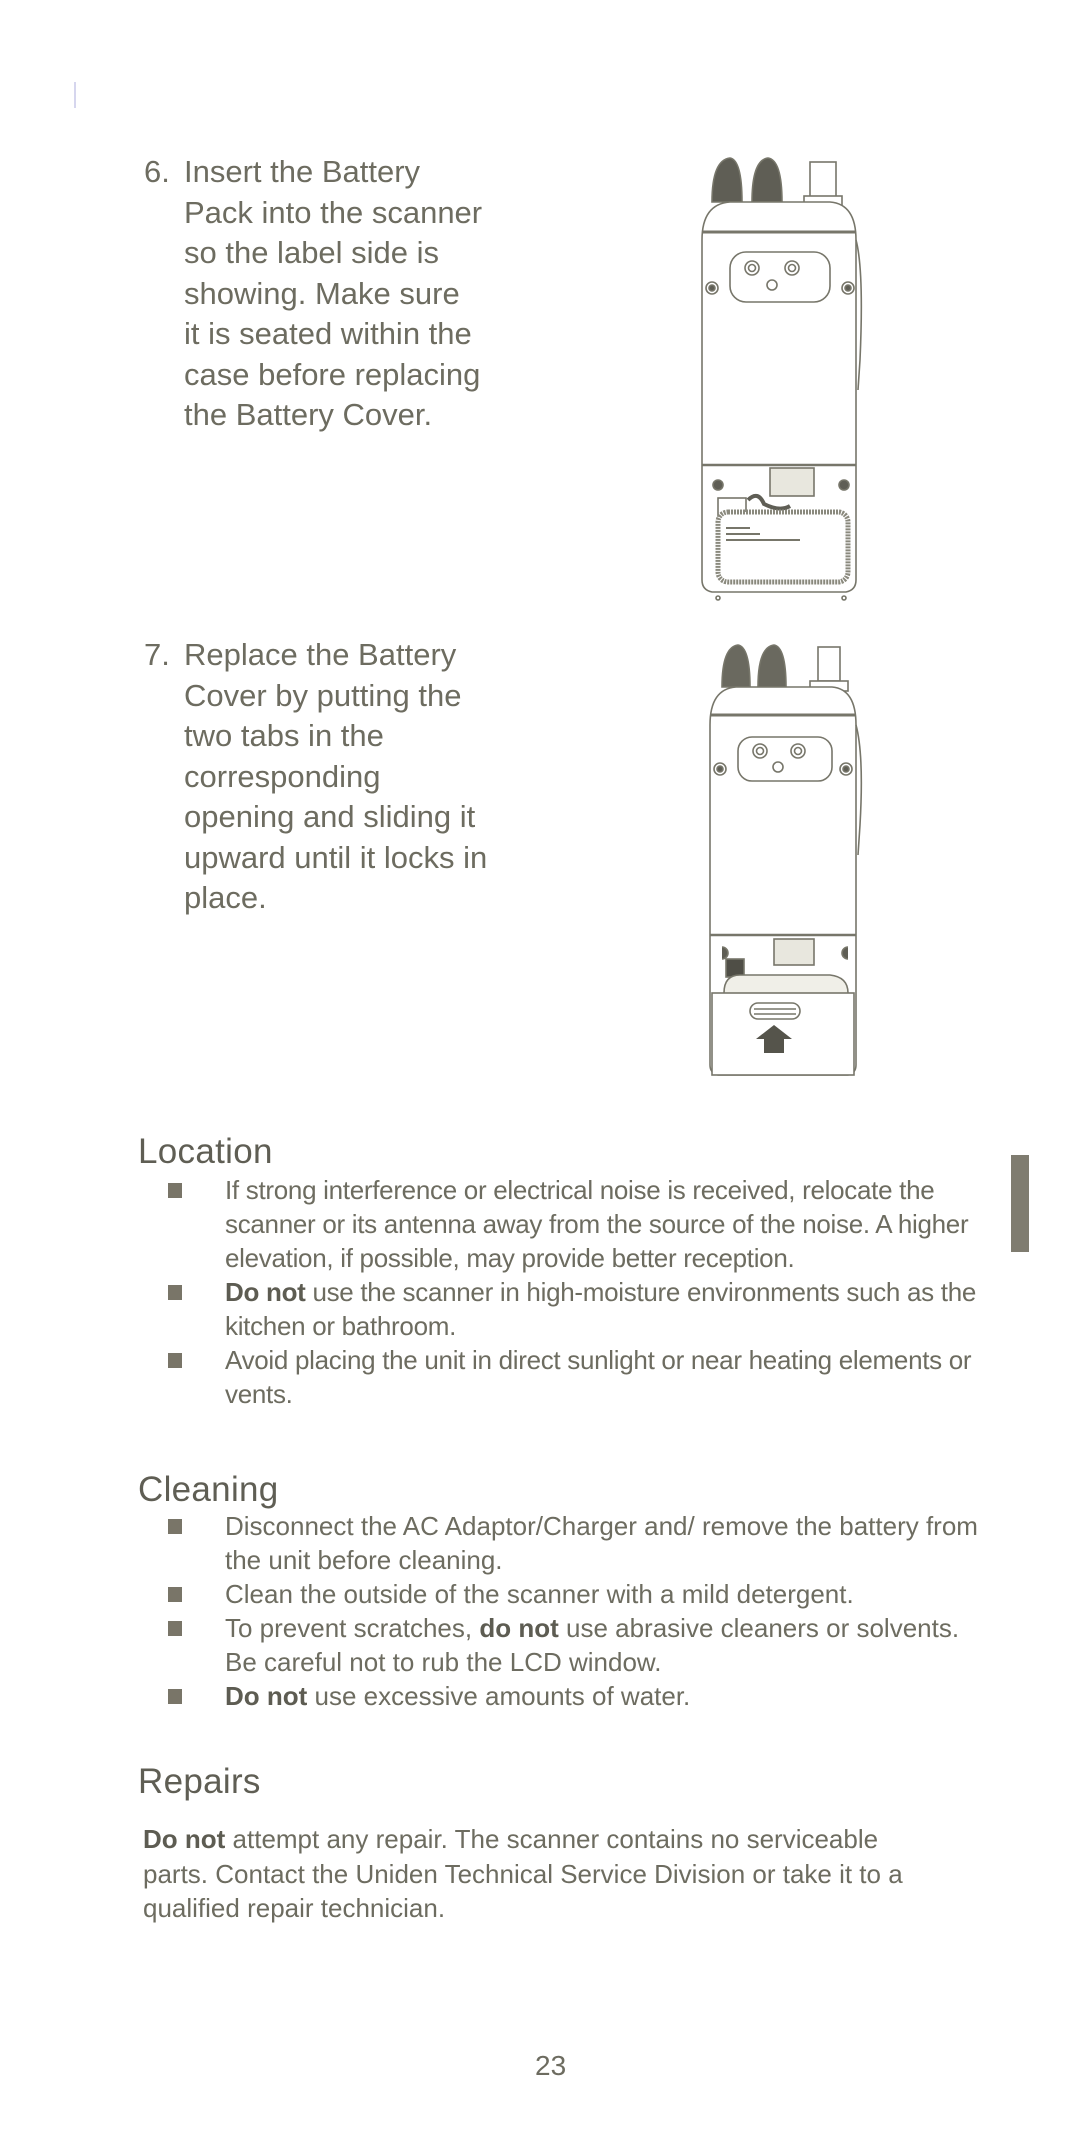 The image size is (1080, 2150). Describe the element at coordinates (157, 654) in the screenshot. I see `step-number: 7.` at that location.